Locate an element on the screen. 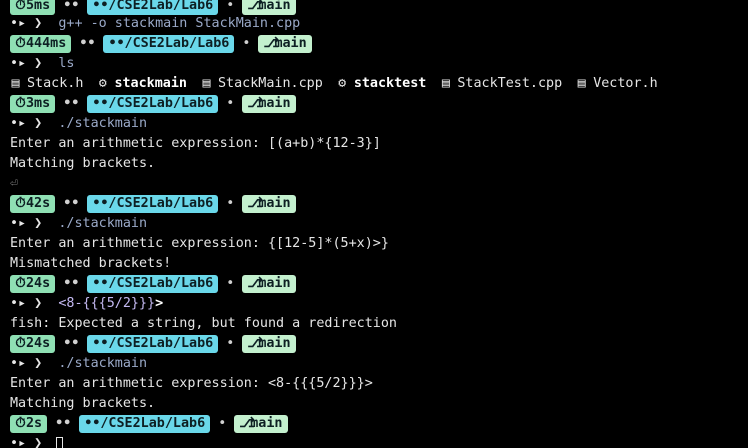 Image resolution: width=748 pixels, height=448 pixels. output-line: Matching brackets. is located at coordinates (379, 404).